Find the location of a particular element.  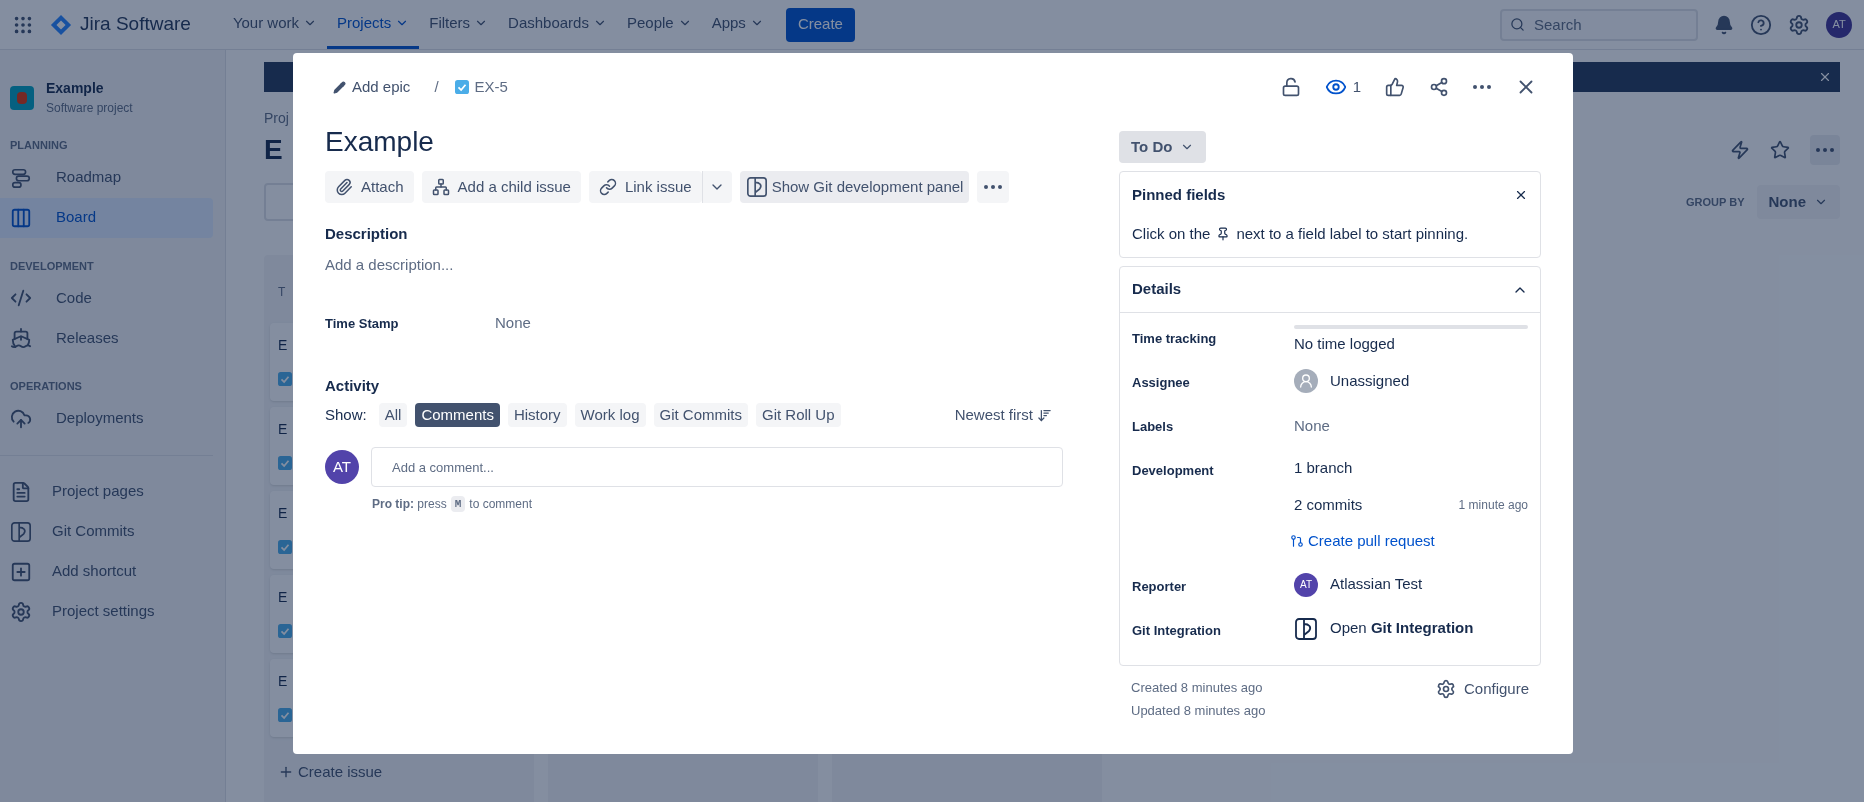

hierarchy-icon is located at coordinates (440, 187).